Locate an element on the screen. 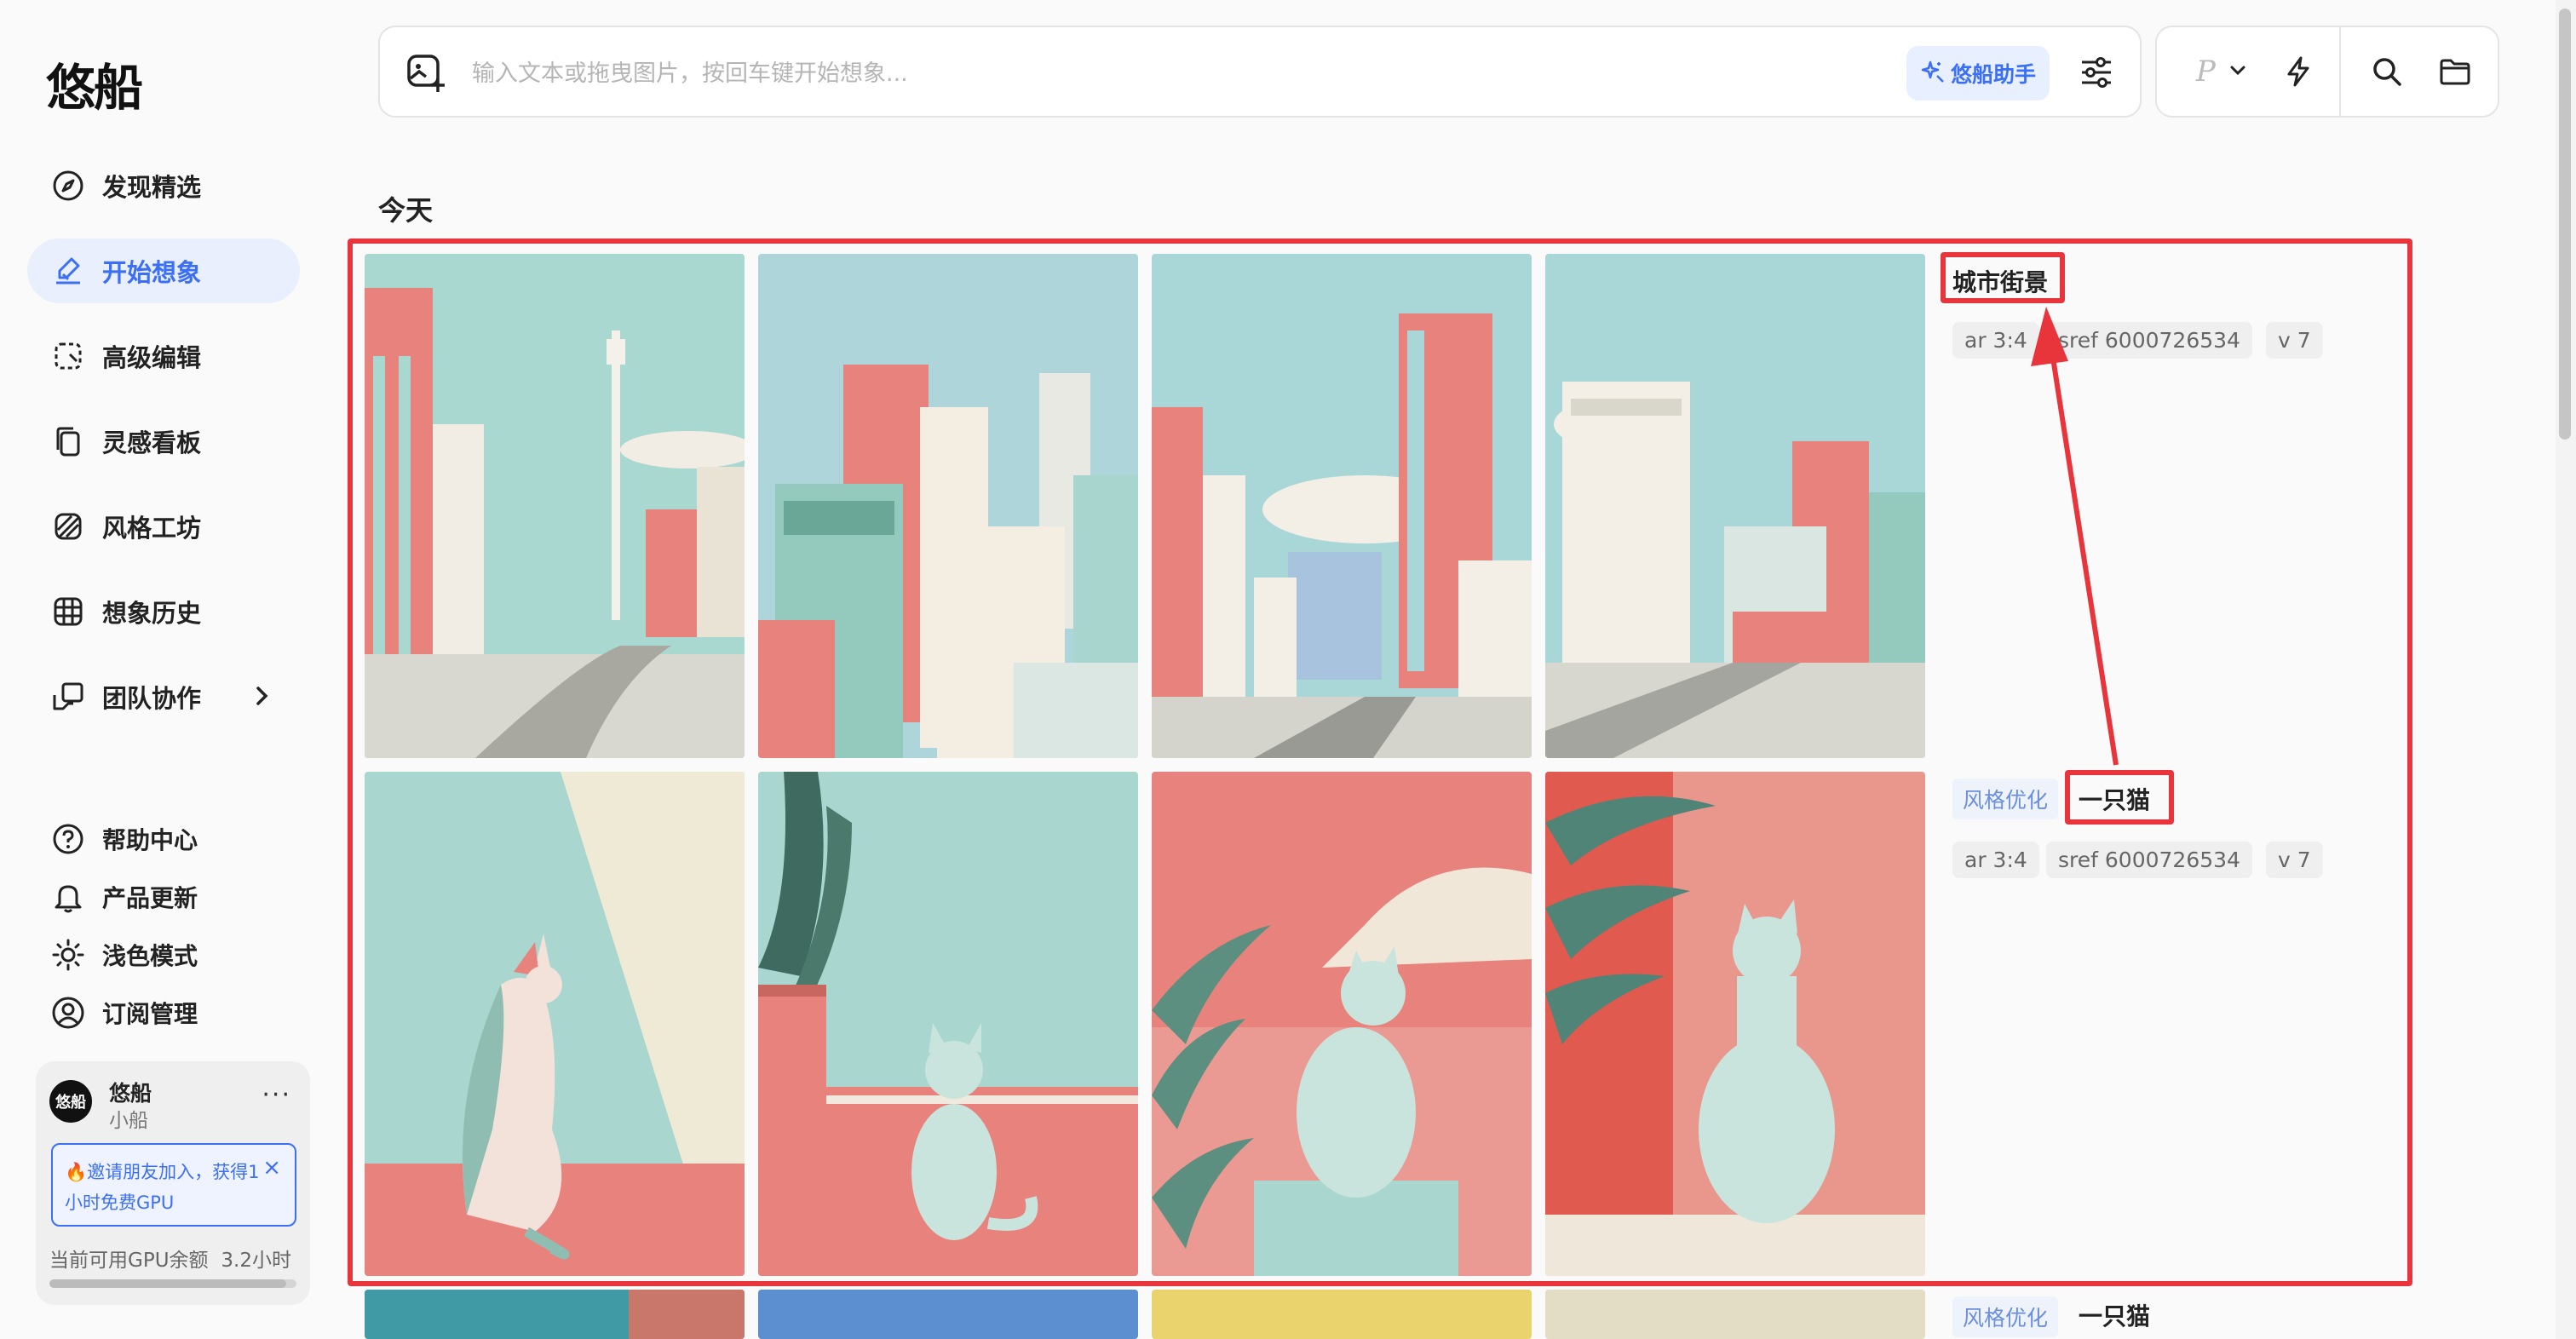  light-mode-toggle: 浅色模式 is located at coordinates (123, 955).